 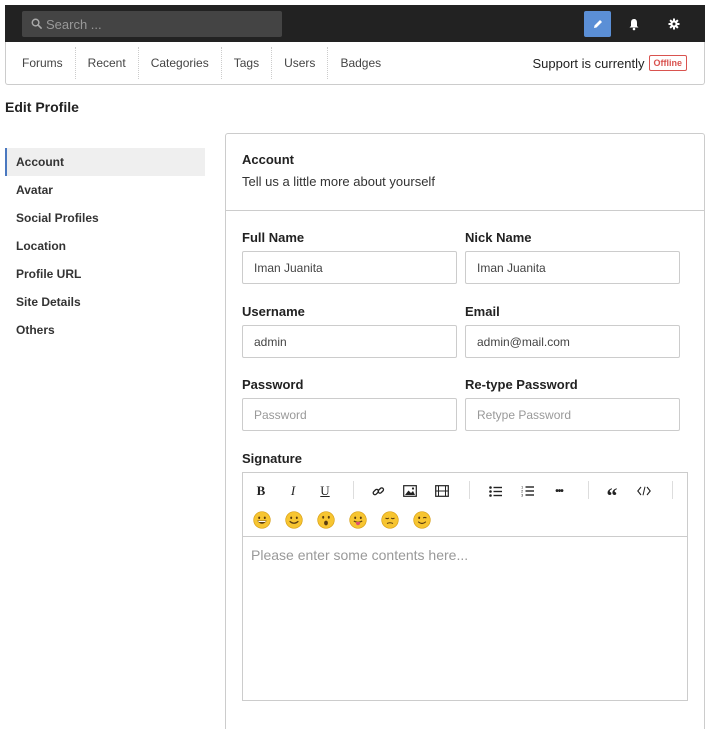 What do you see at coordinates (390, 520) in the screenshot?
I see `pensive-emoji-icon` at bounding box center [390, 520].